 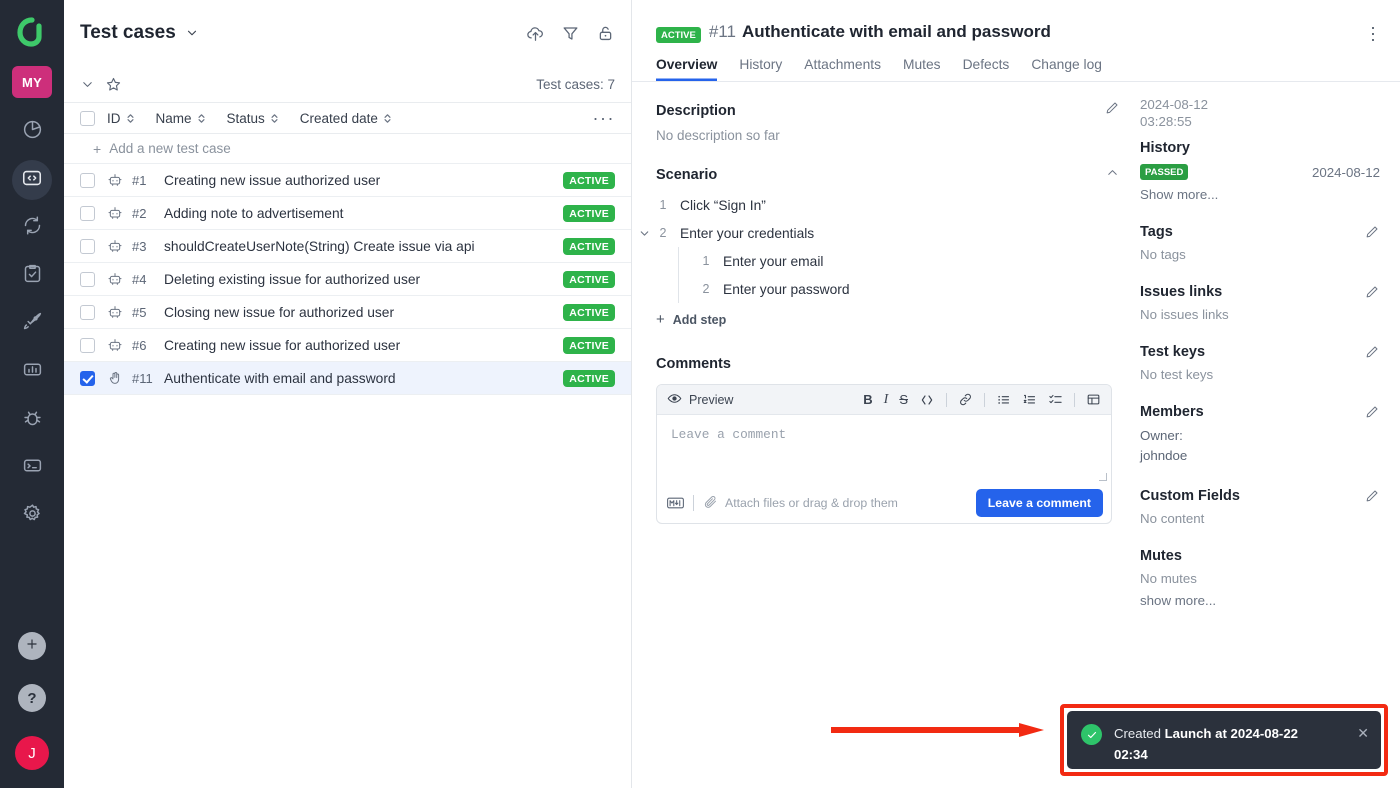 I want to click on sidebar-item-test-plans, so click(x=32, y=276).